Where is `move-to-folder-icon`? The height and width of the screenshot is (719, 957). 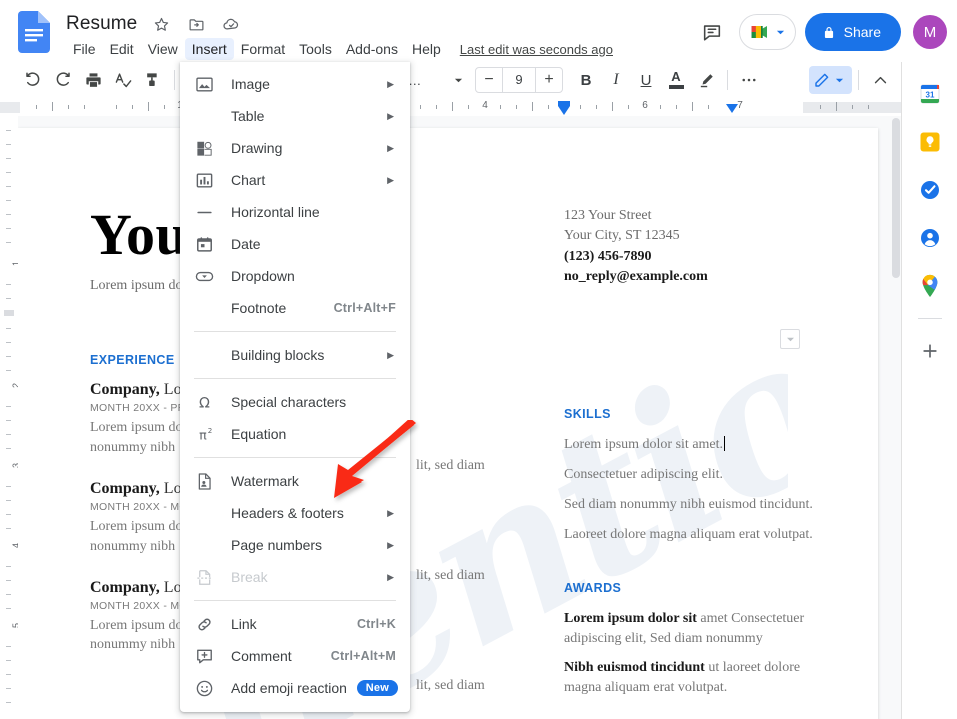 move-to-folder-icon is located at coordinates (196, 24).